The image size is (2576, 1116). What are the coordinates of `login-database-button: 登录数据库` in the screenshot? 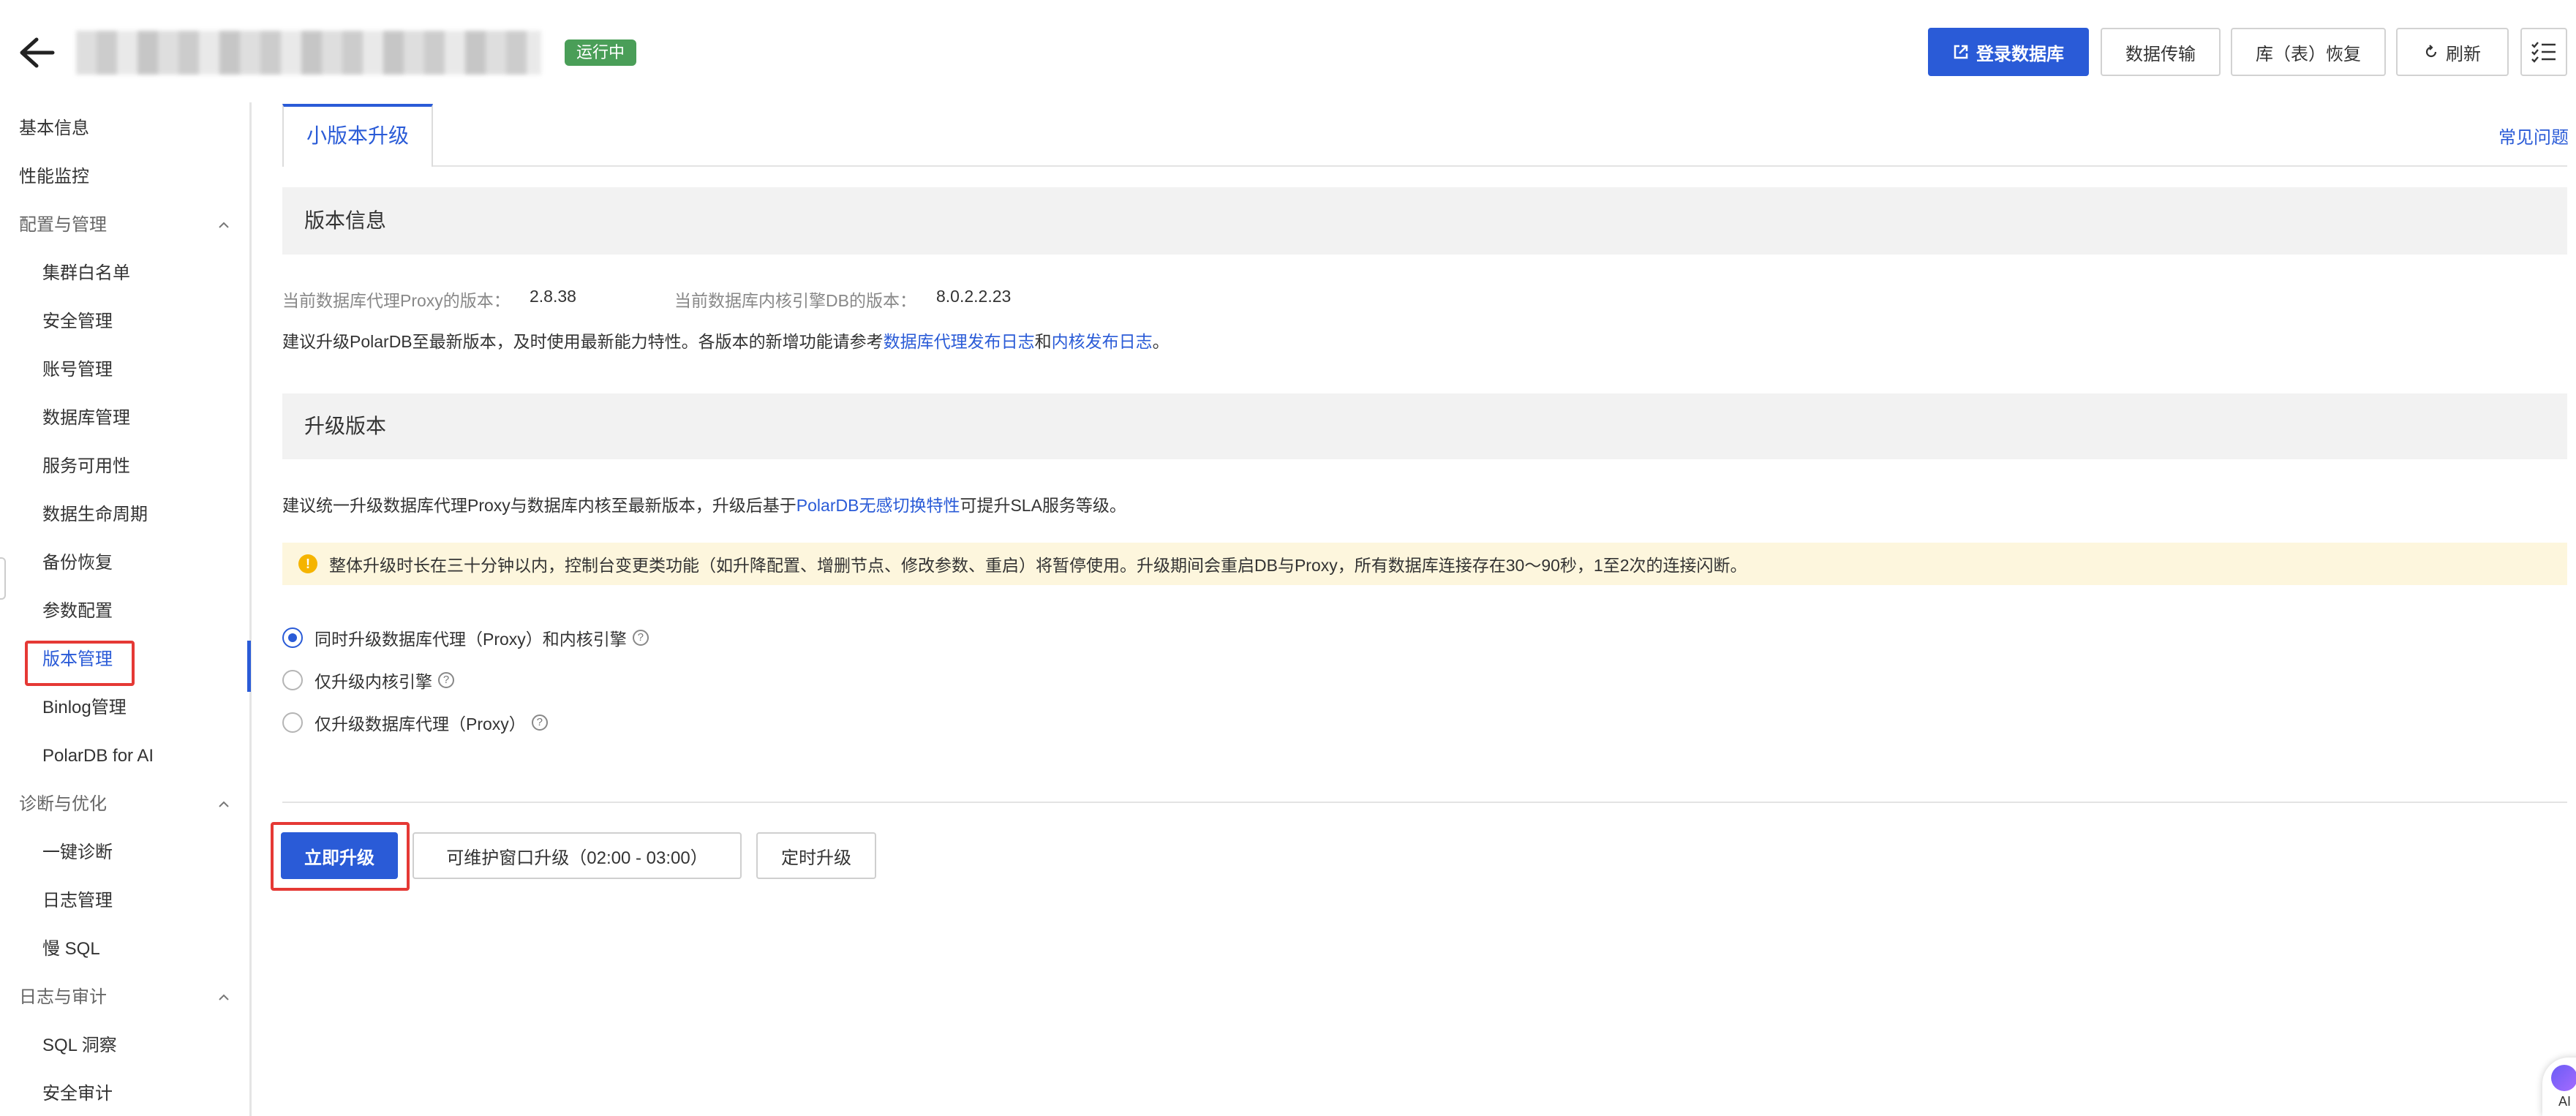 It's located at (2008, 52).